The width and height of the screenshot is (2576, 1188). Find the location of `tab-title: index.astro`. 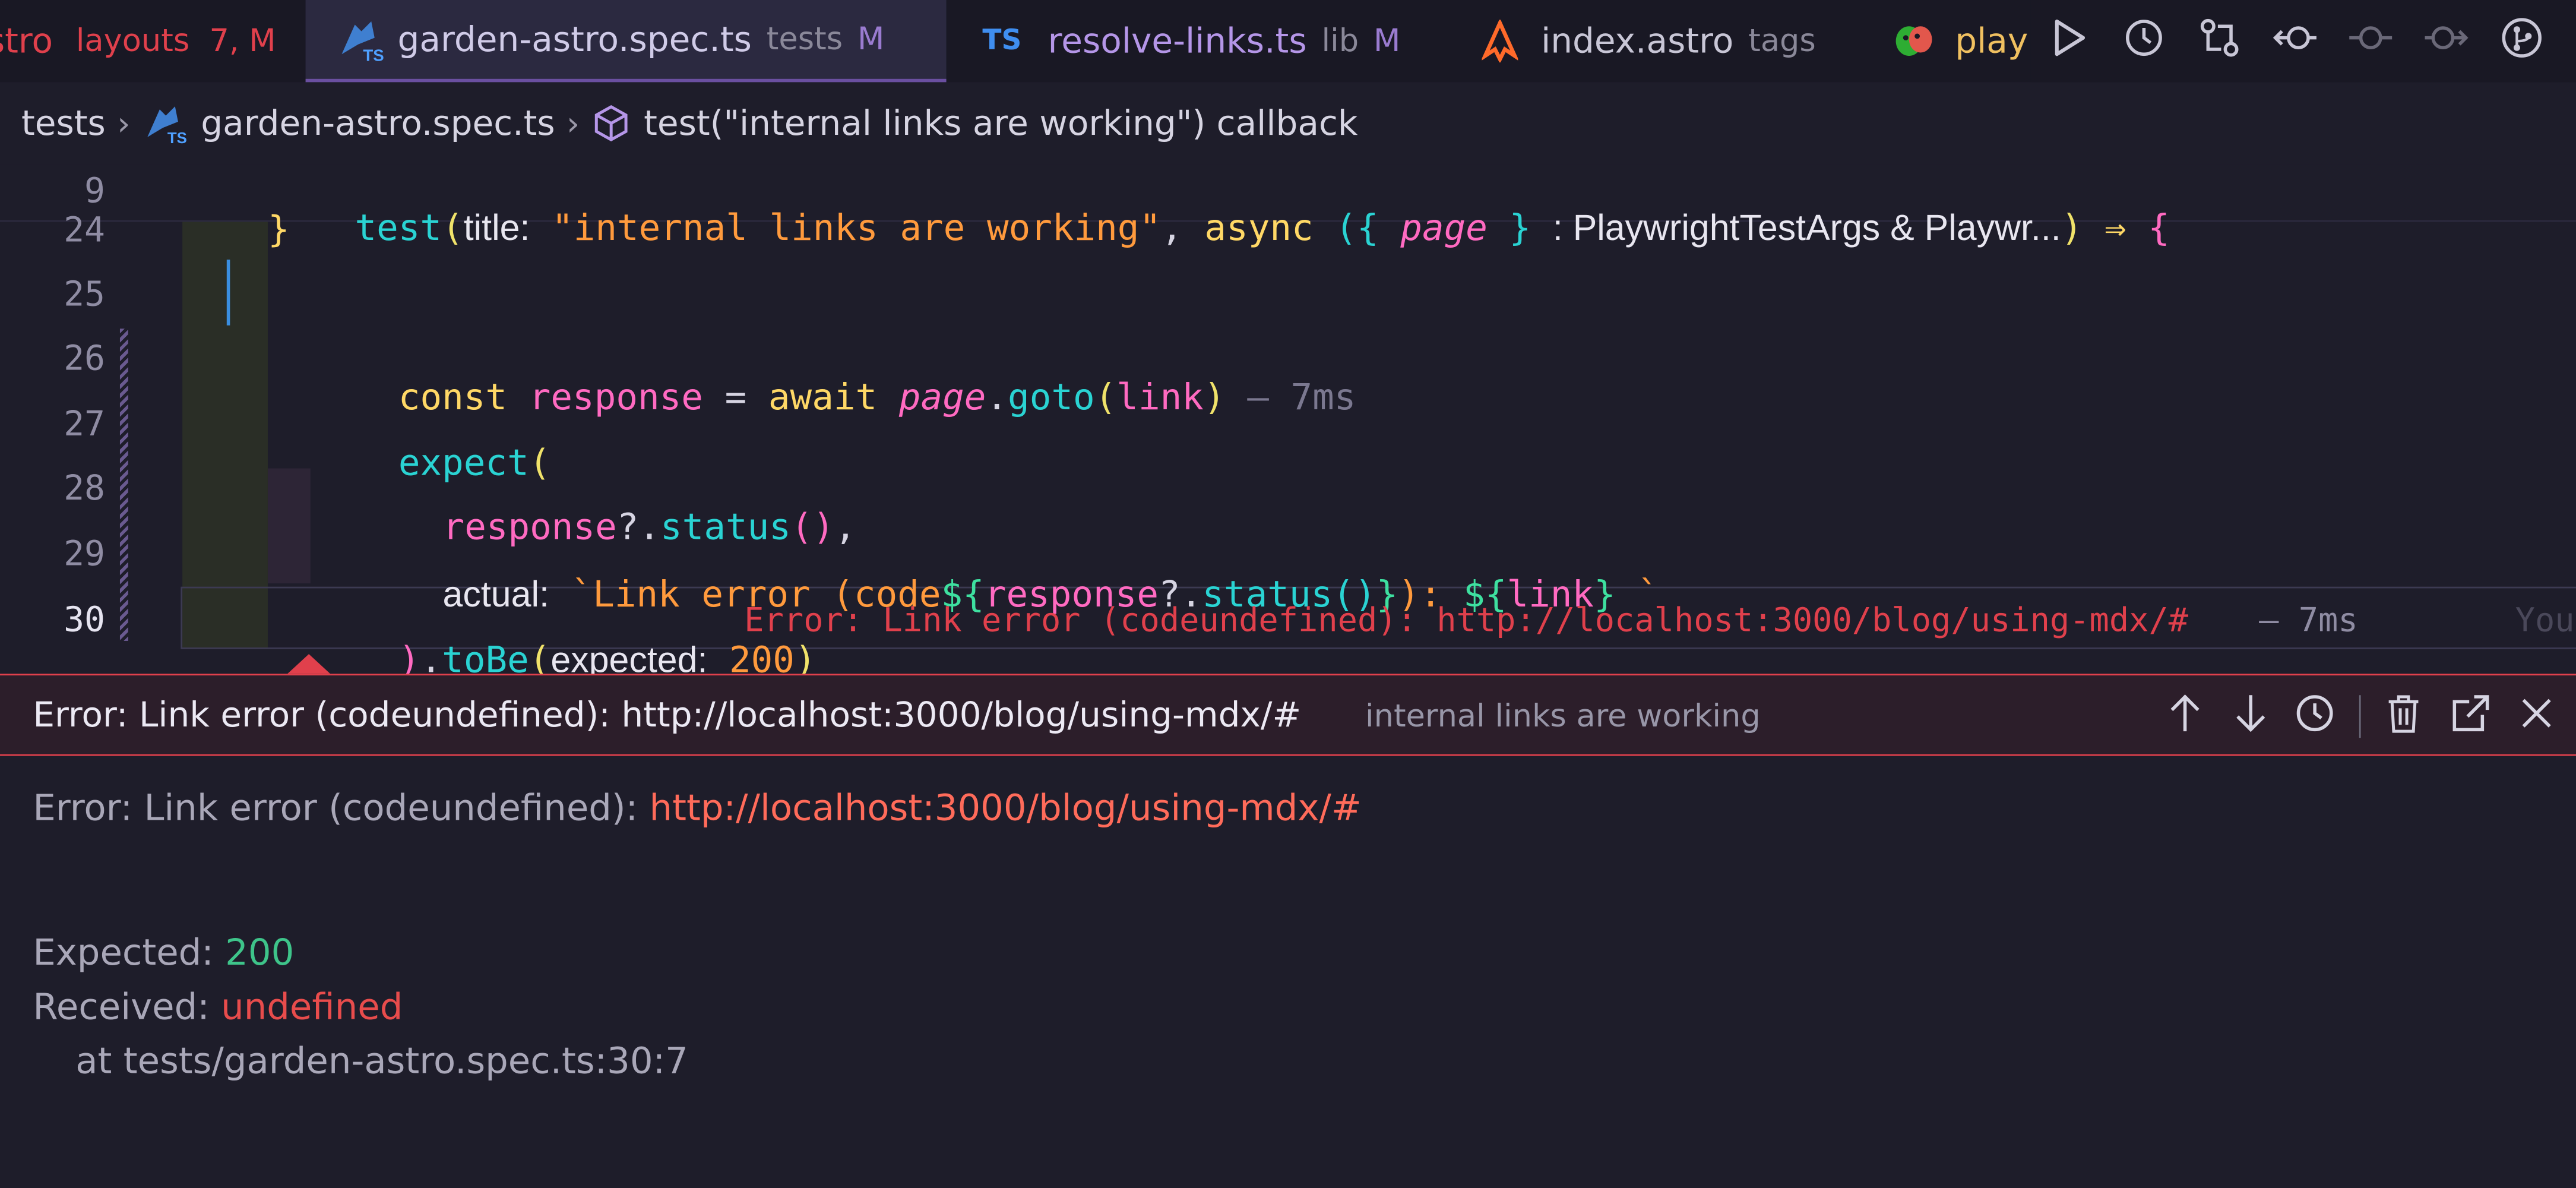

tab-title: index.astro is located at coordinates (1637, 41).